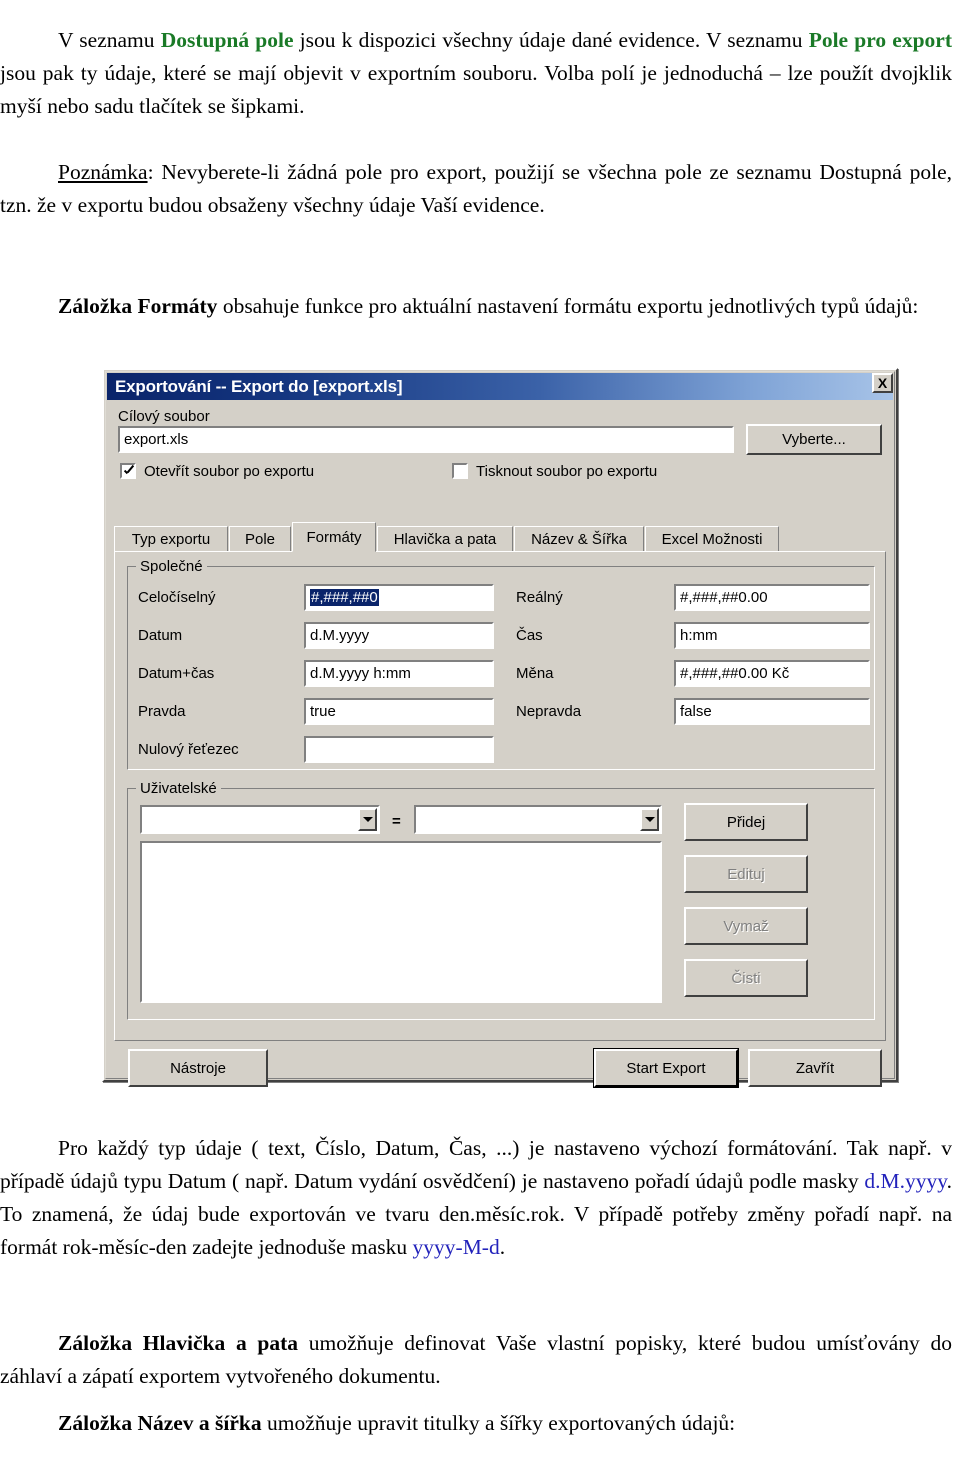 This screenshot has height=1461, width=960. Describe the element at coordinates (666, 1068) in the screenshot. I see `start-export-button: Start Export` at that location.